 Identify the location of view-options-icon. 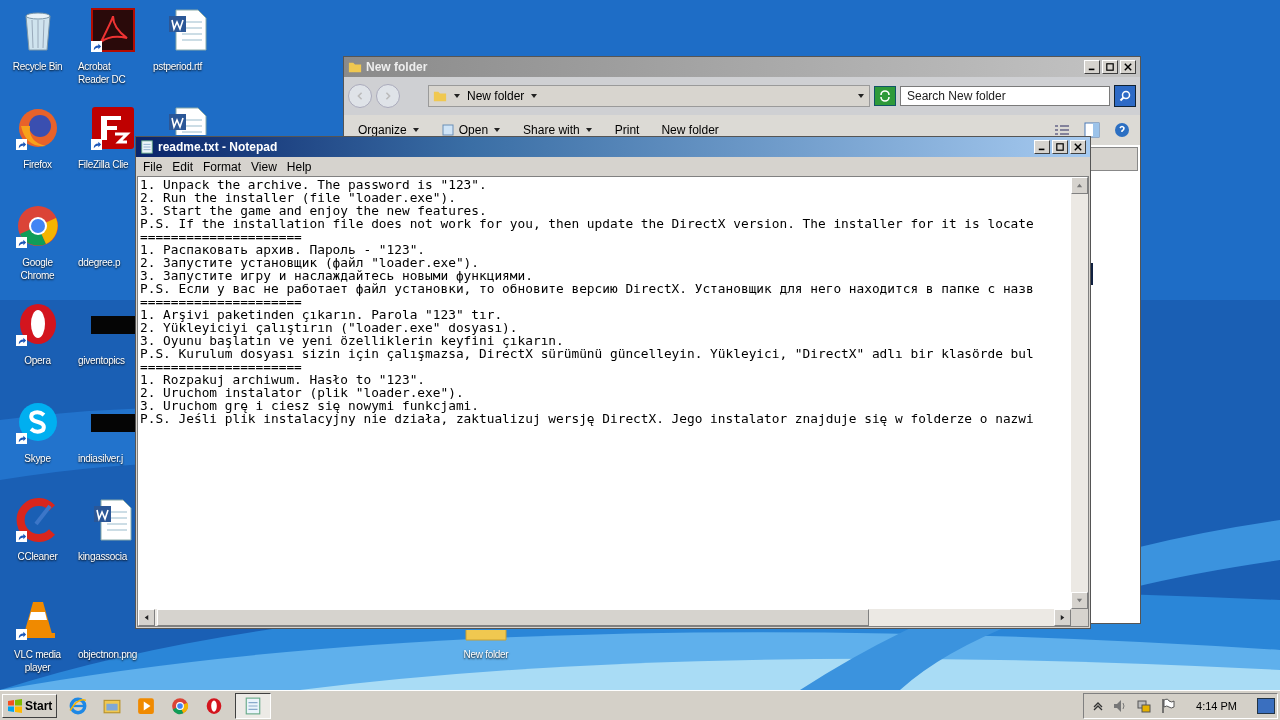
(1062, 130).